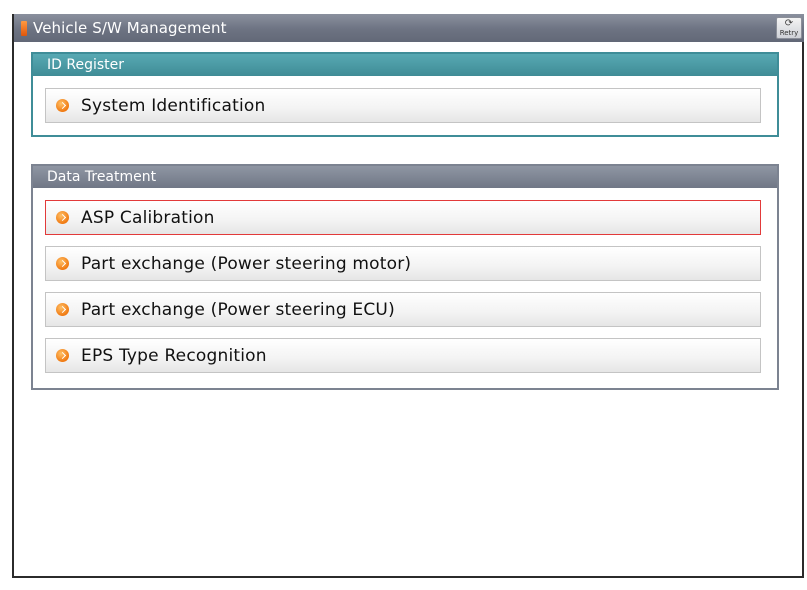 This screenshot has height=590, width=807. What do you see at coordinates (246, 263) in the screenshot?
I see `menu-item-label: Part exchange (Power steering motor)` at bounding box center [246, 263].